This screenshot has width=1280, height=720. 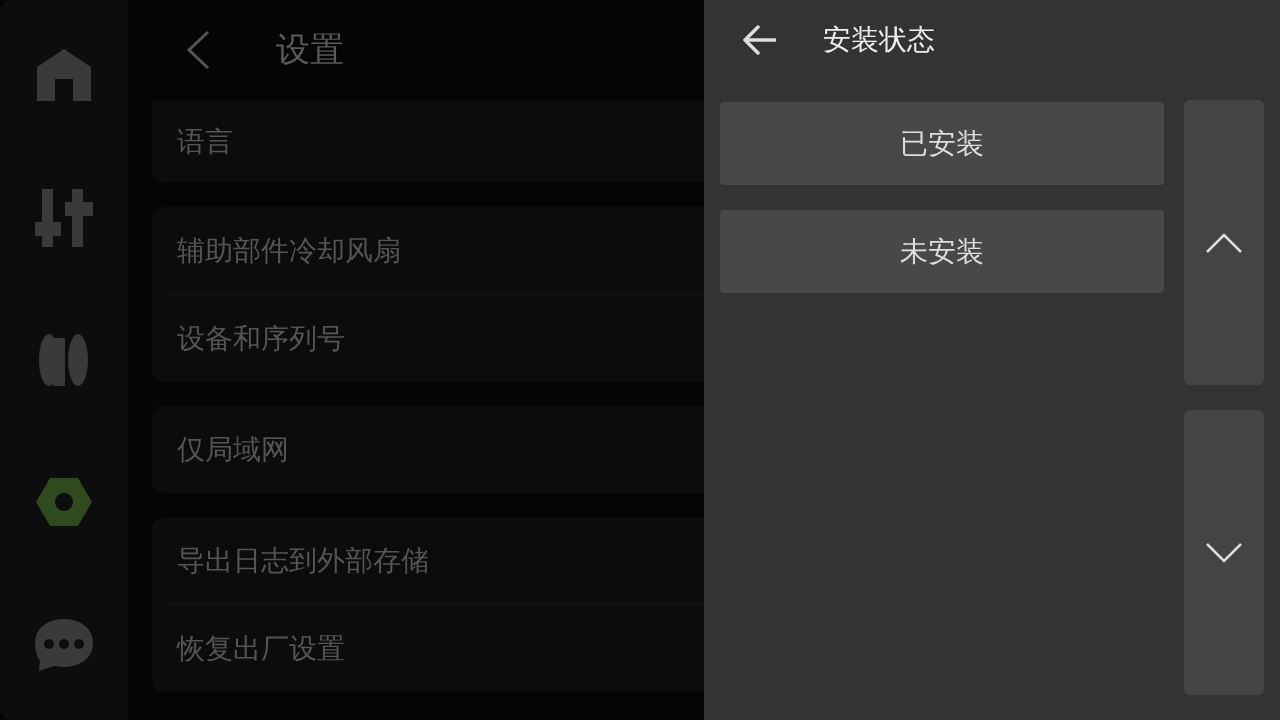 What do you see at coordinates (64, 75) in the screenshot?
I see `home-icon` at bounding box center [64, 75].